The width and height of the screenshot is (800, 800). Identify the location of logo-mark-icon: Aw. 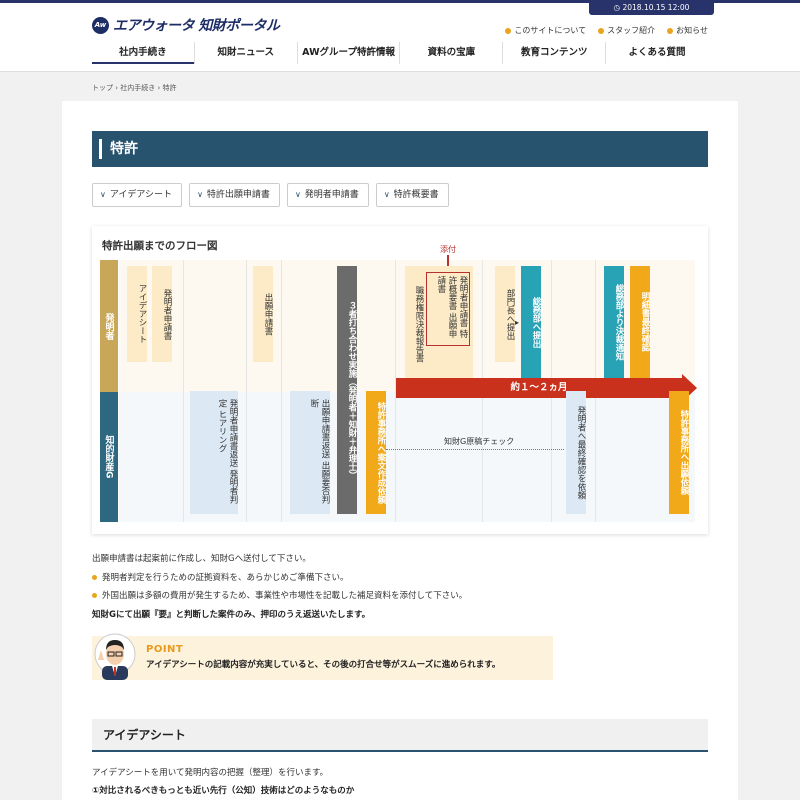
(100, 25).